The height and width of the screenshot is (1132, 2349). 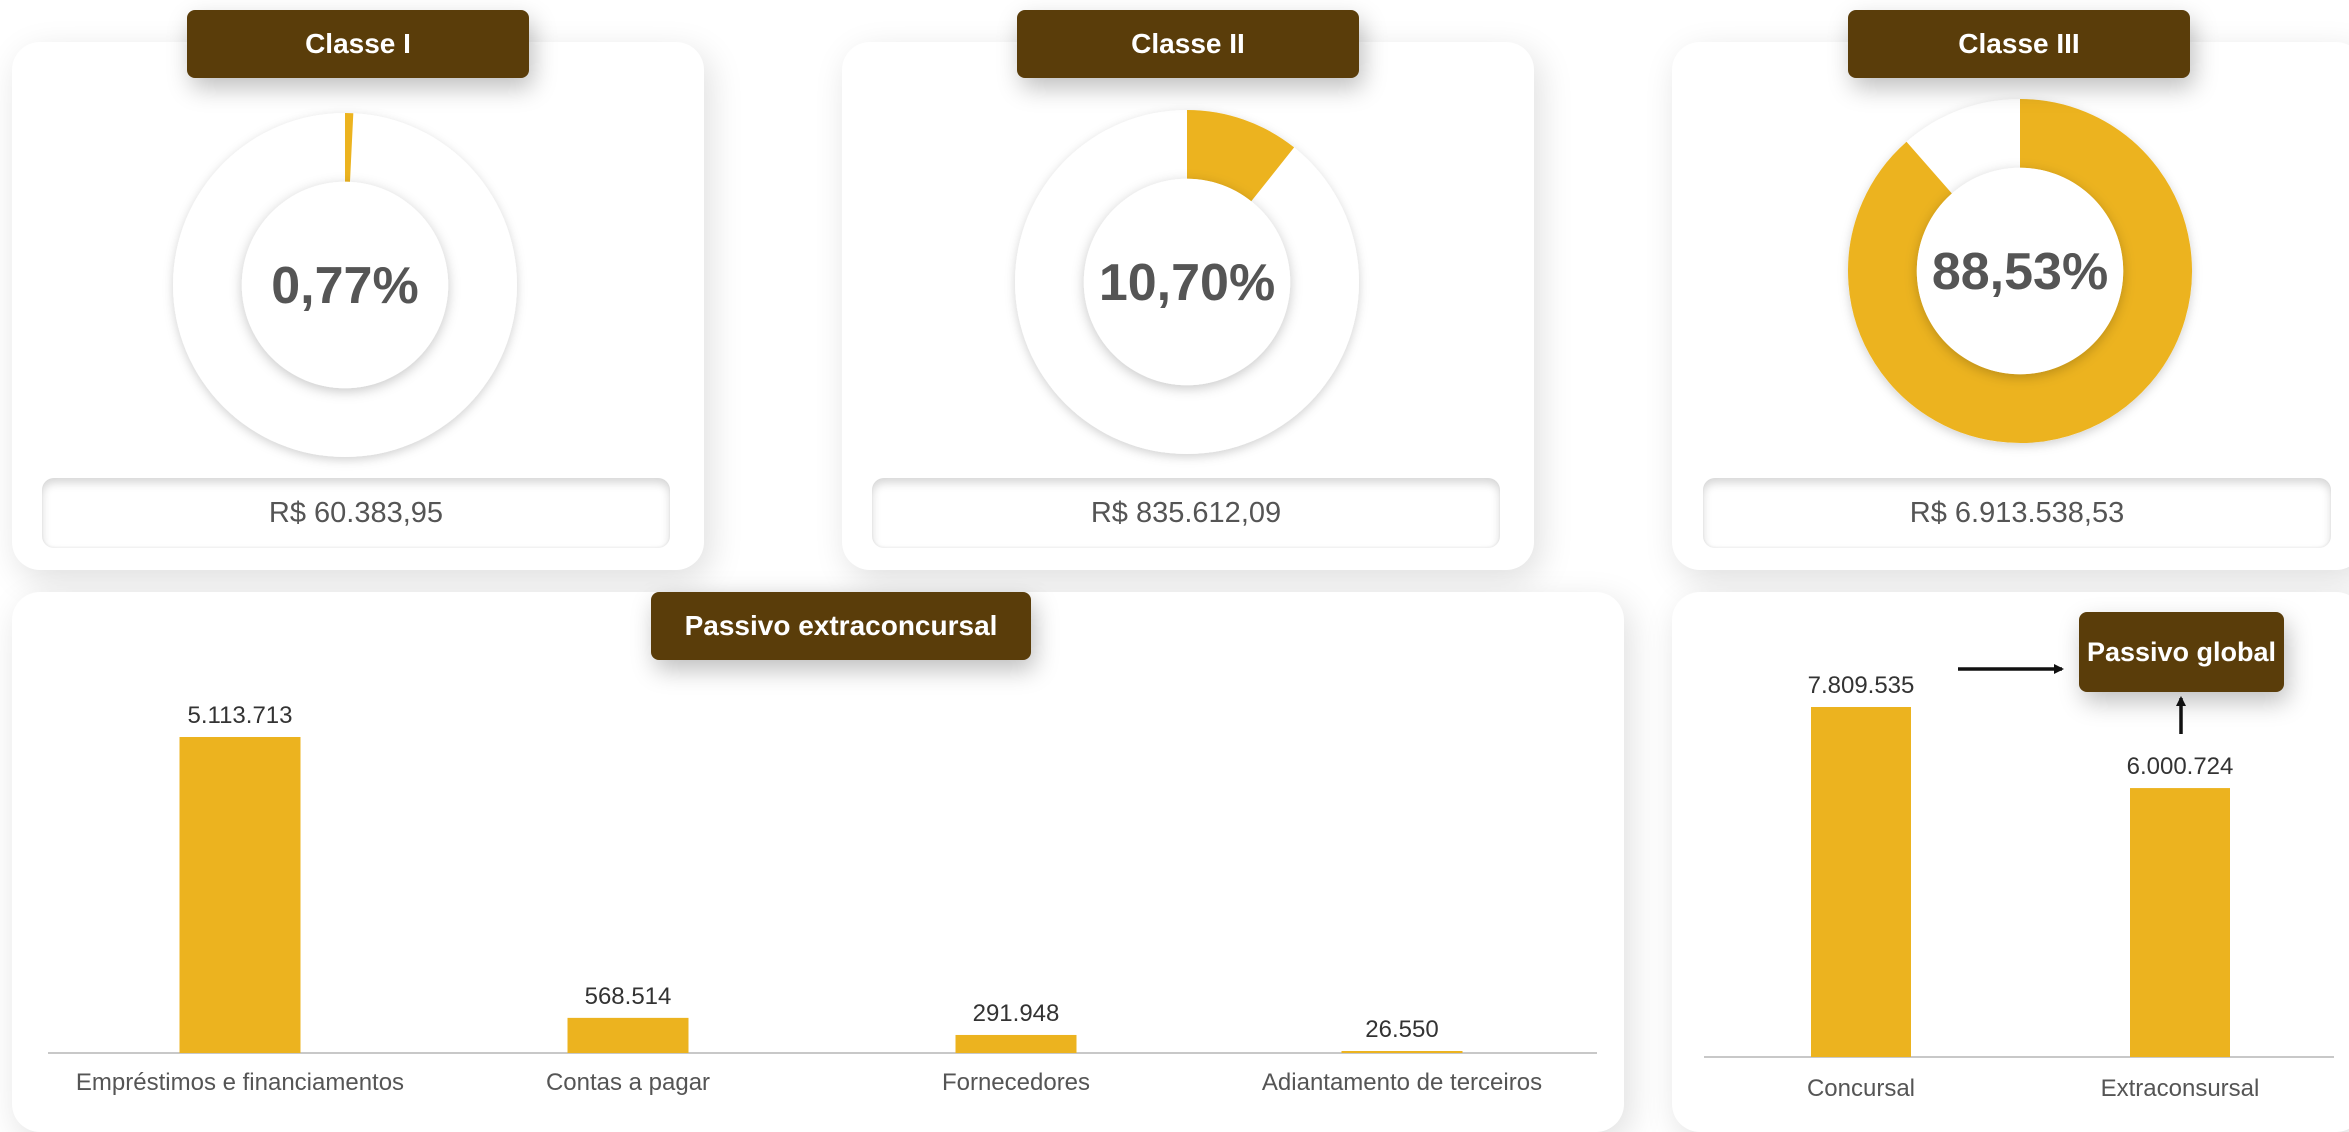 I want to click on bar-value-label: 26.550, so click(x=1401, y=1029).